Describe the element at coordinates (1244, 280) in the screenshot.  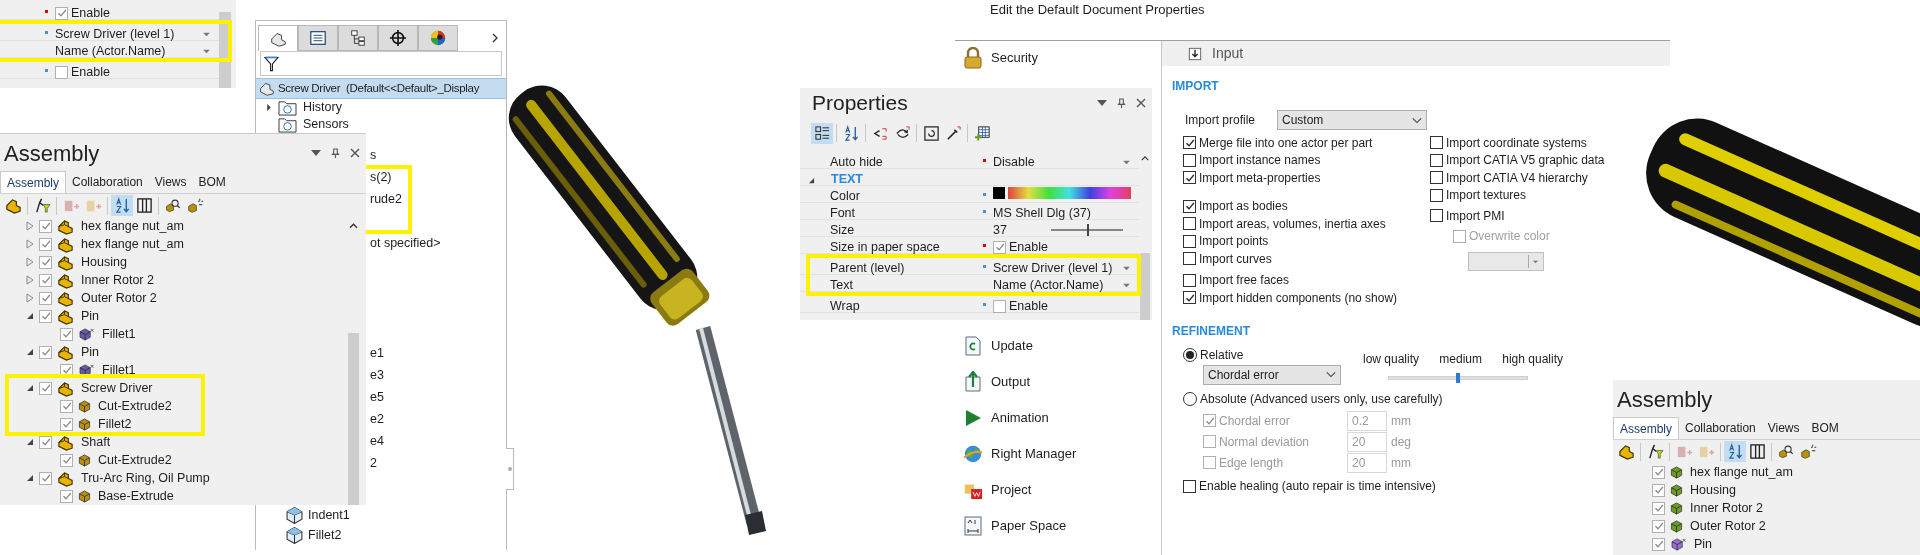
I see `option-label: Import free faces` at that location.